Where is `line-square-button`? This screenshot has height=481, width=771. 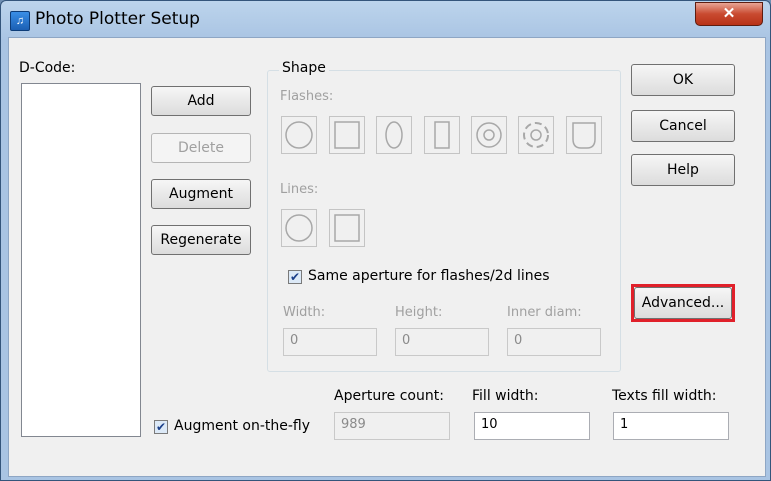 line-square-button is located at coordinates (347, 228).